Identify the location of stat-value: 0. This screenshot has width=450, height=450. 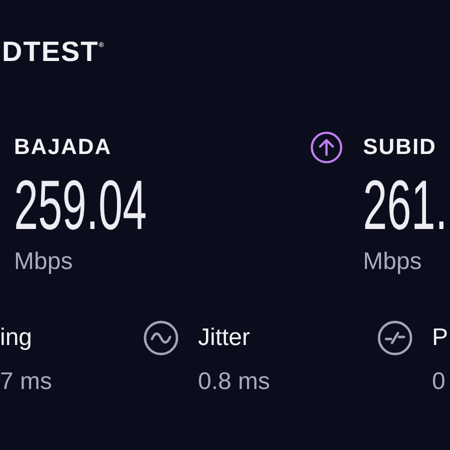
(439, 382).